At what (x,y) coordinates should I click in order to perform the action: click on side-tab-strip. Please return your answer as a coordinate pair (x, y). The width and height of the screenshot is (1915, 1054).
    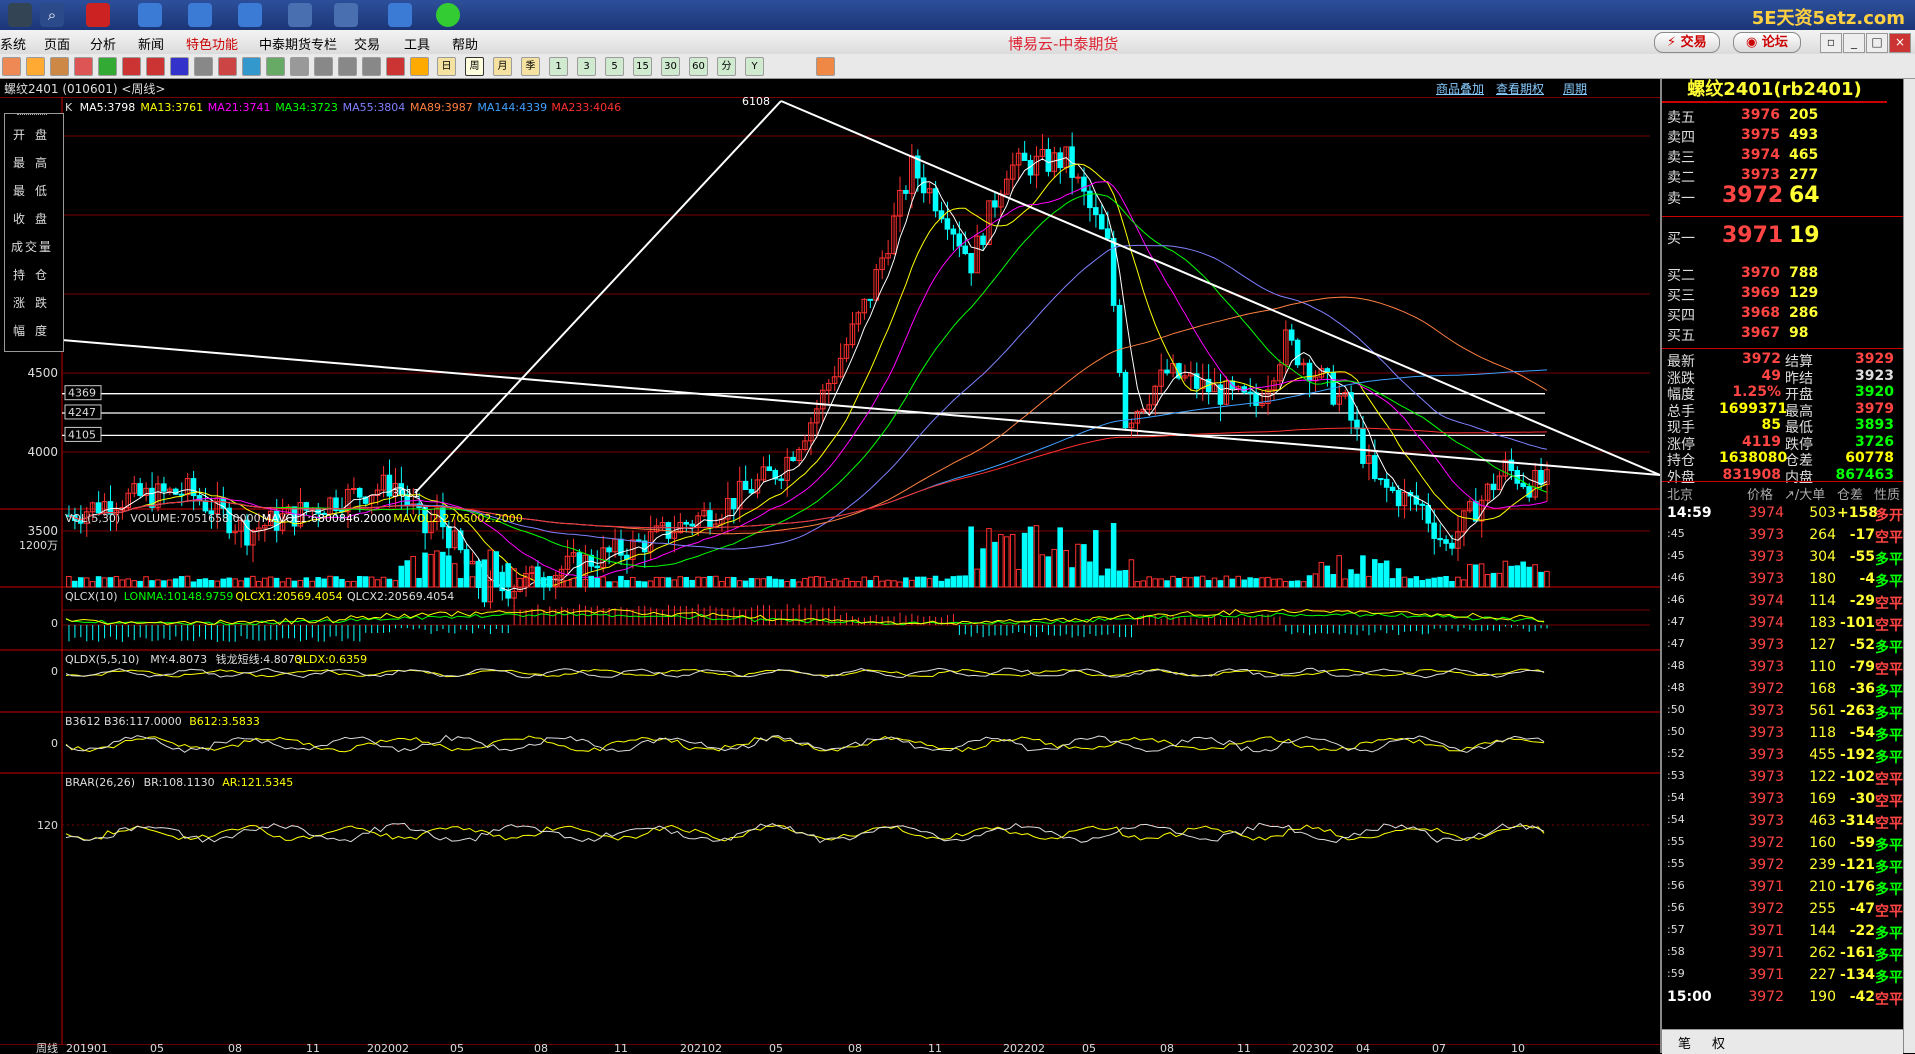
    Looking at the image, I should click on (1909, 566).